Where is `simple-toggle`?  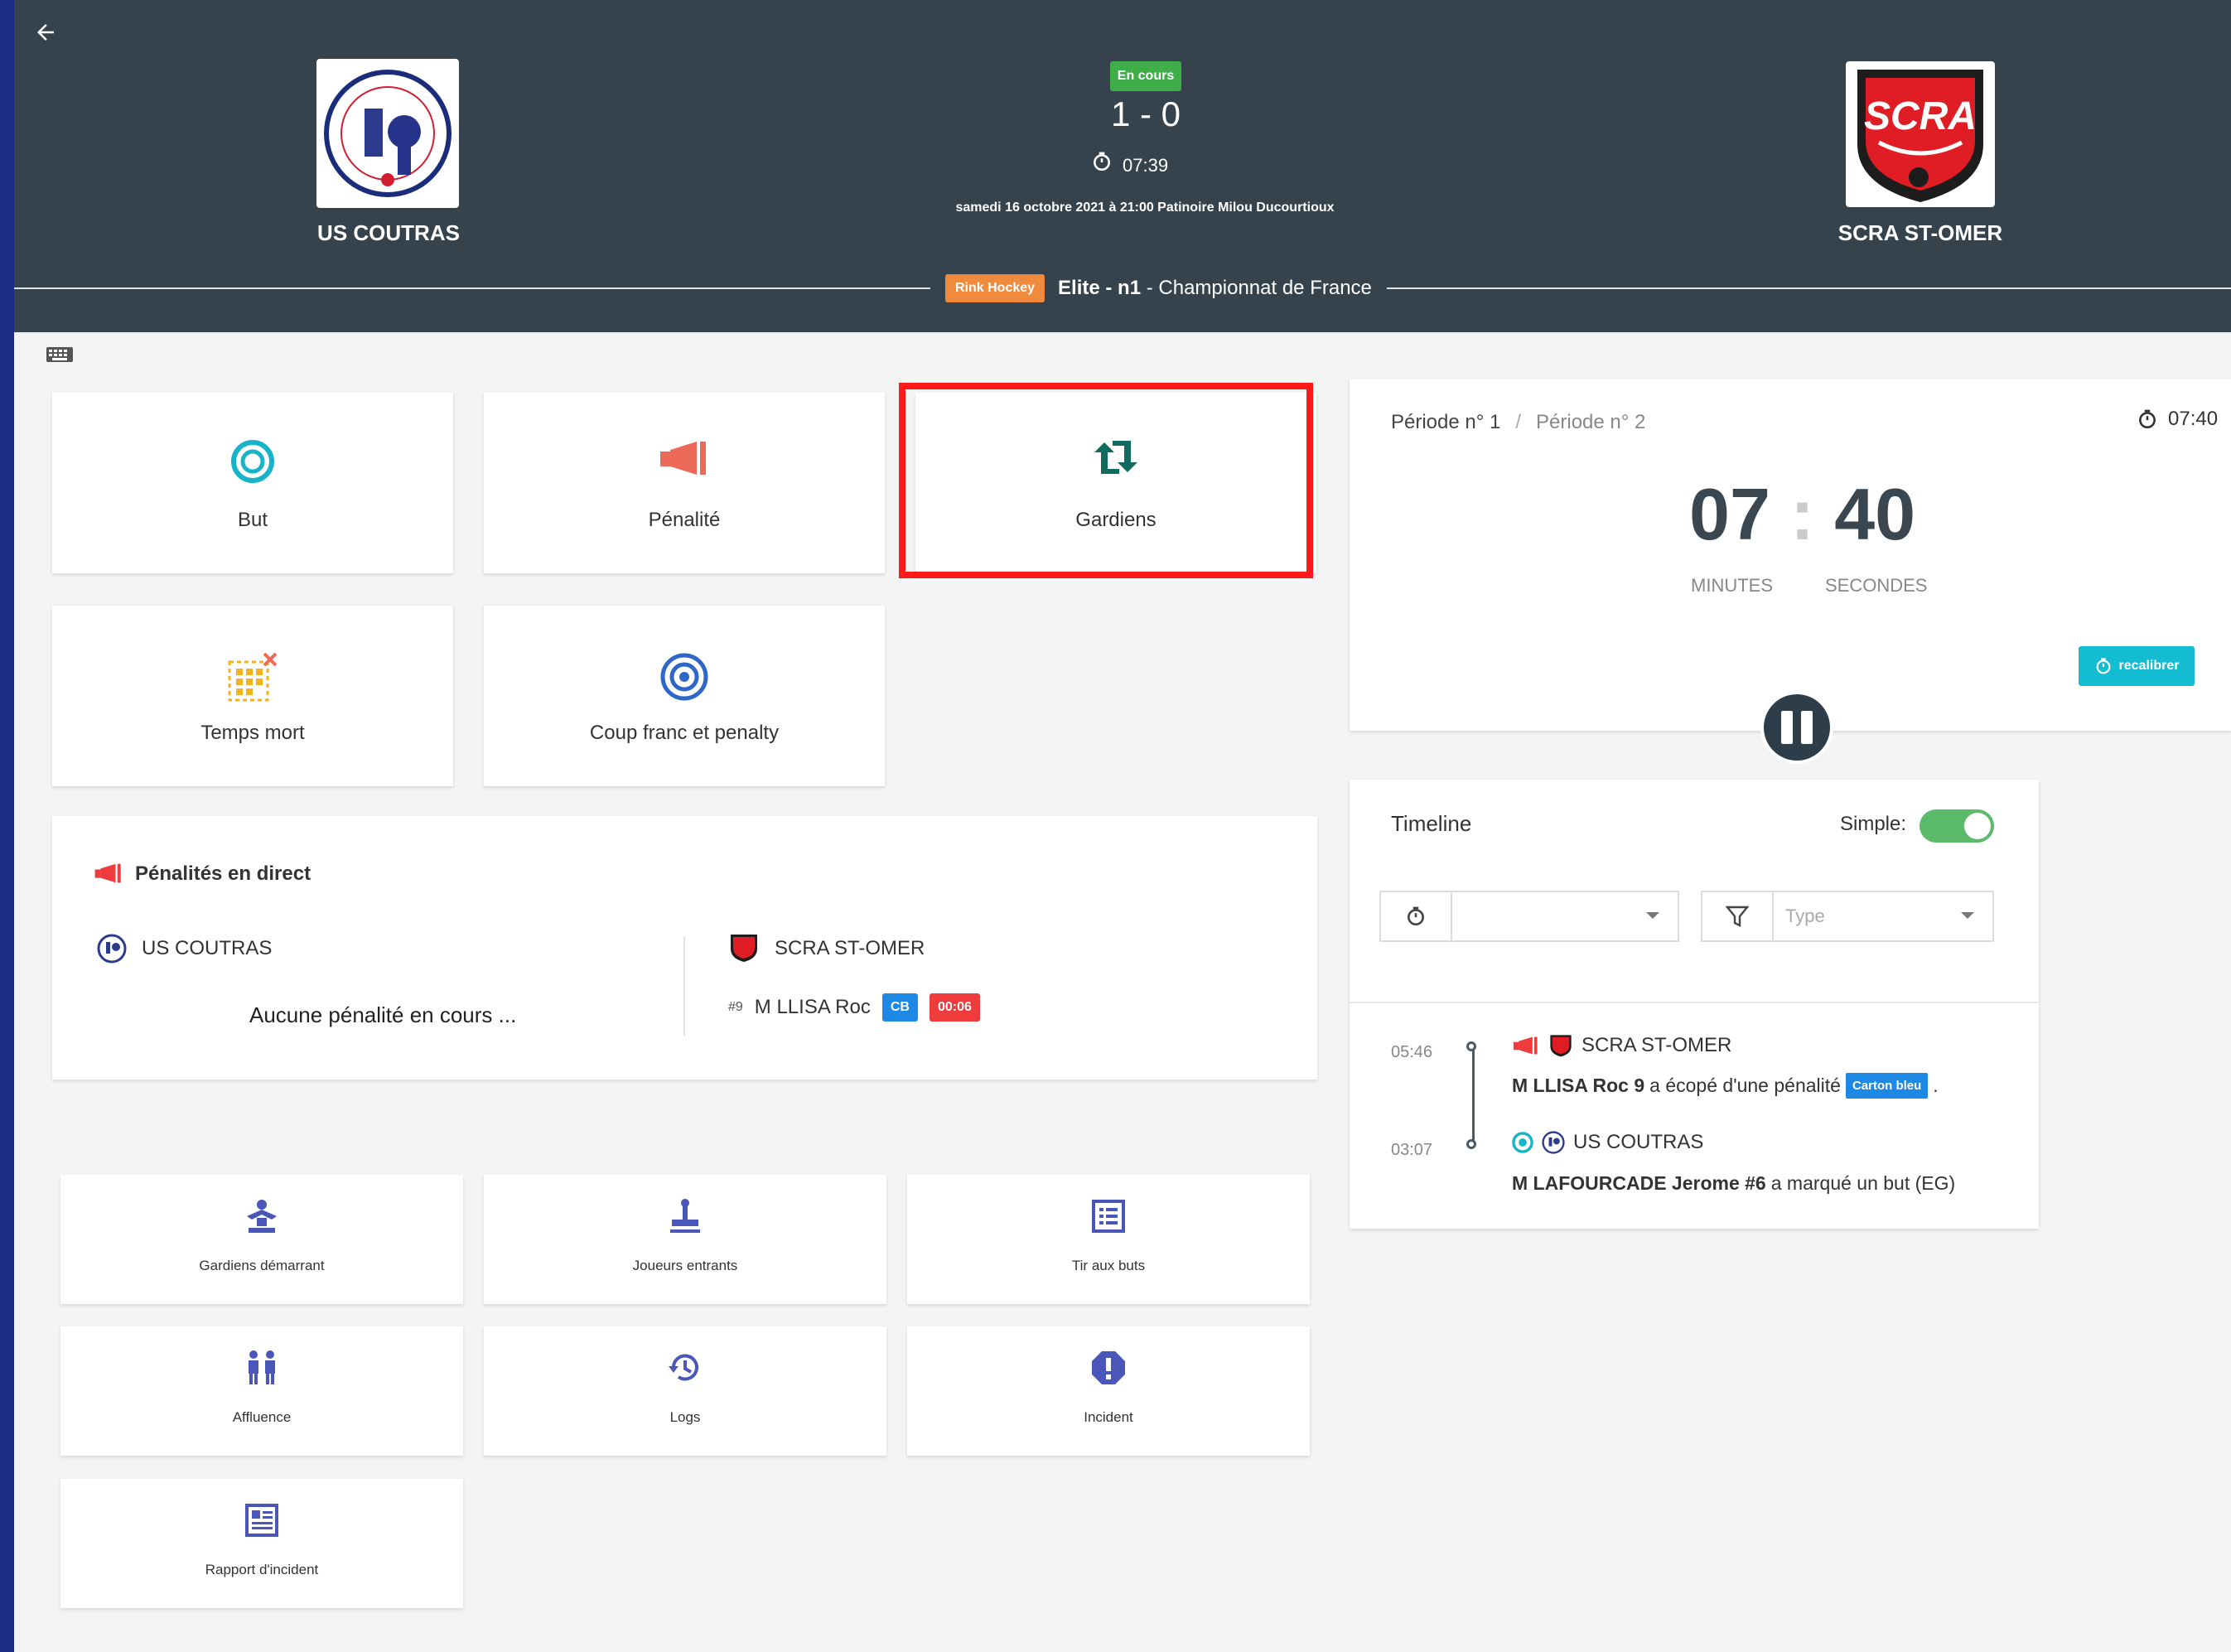 simple-toggle is located at coordinates (1957, 826).